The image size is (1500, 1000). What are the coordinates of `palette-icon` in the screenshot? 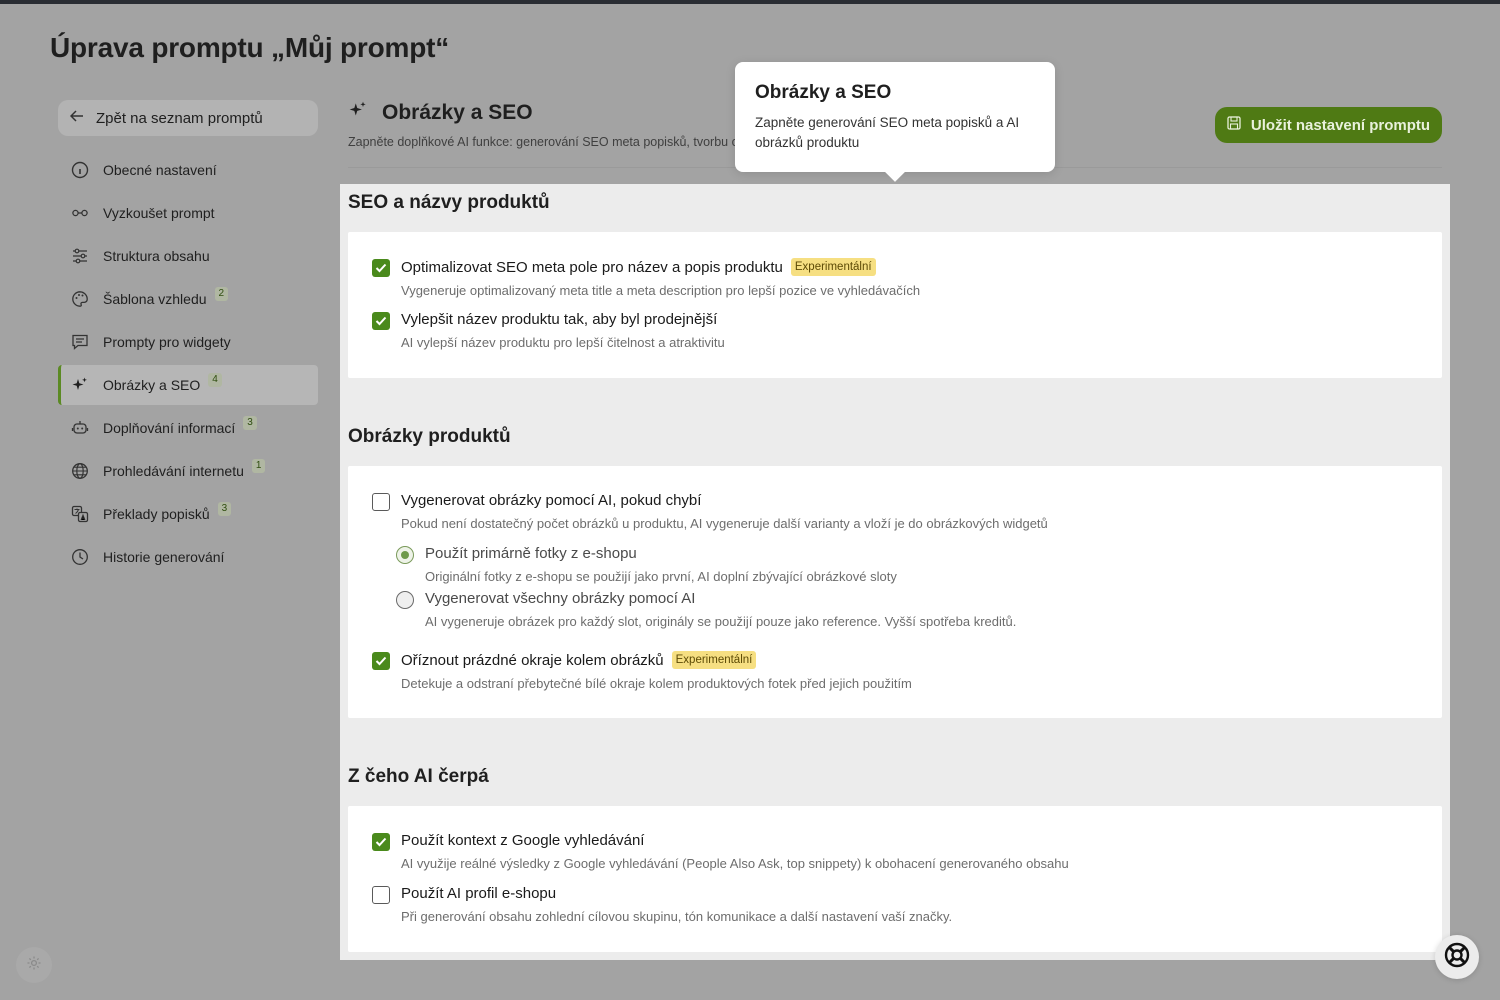 It's located at (80, 299).